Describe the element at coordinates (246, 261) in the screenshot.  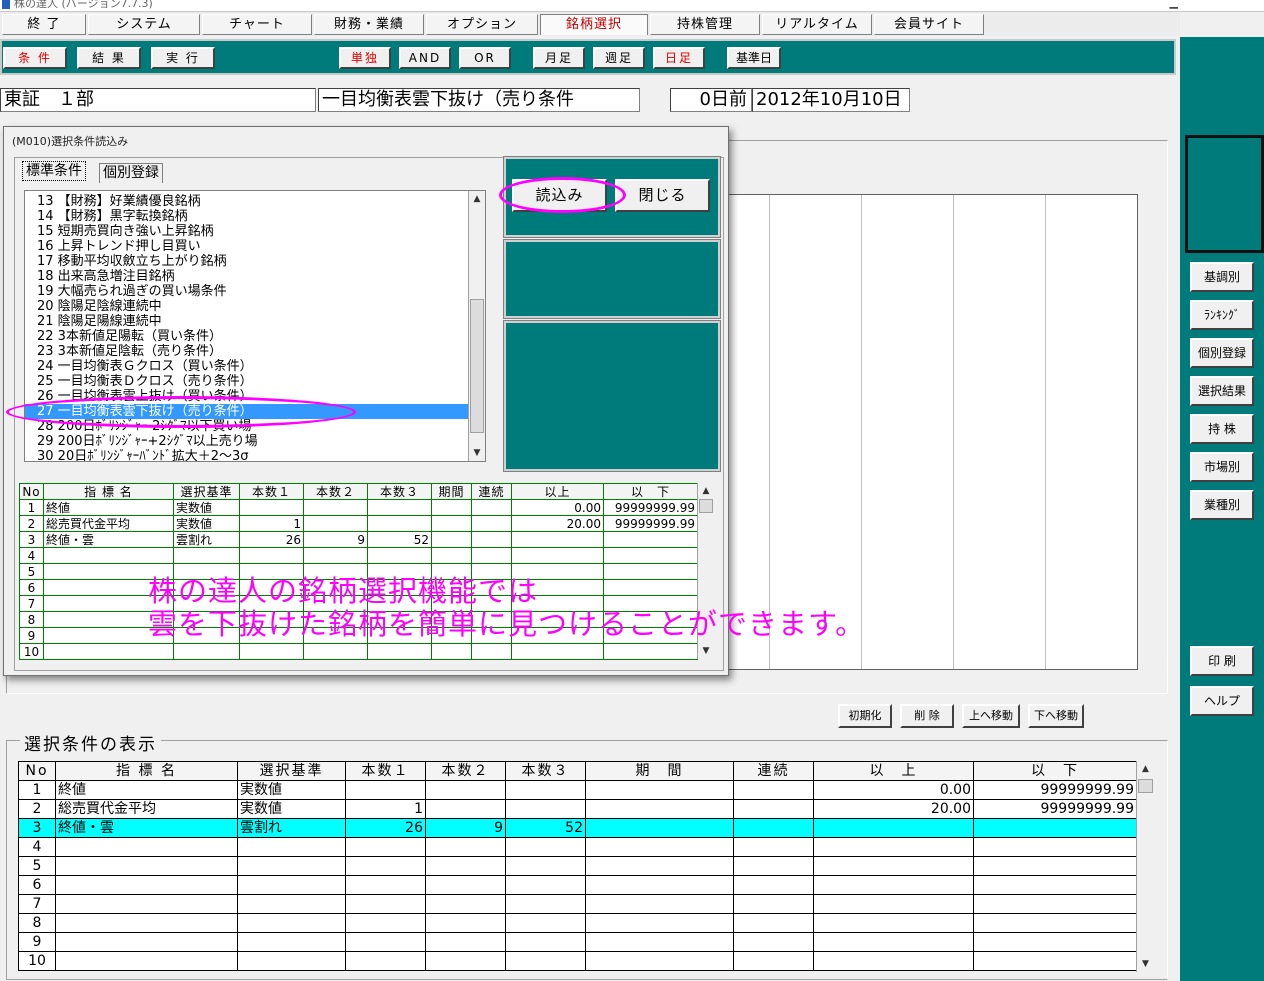
I see `condition-list-item: 17 移動平均収斂立ち上がり銘柄` at that location.